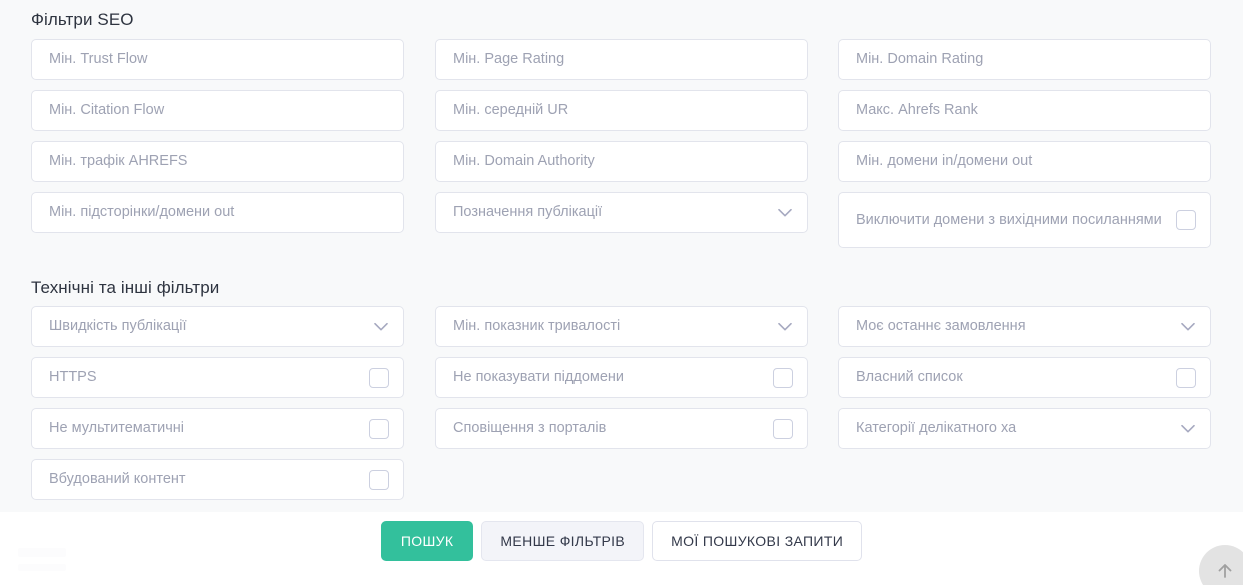  Describe the element at coordinates (1024, 59) in the screenshot. I see `filter-field-text: Мін. Domain Rating` at that location.